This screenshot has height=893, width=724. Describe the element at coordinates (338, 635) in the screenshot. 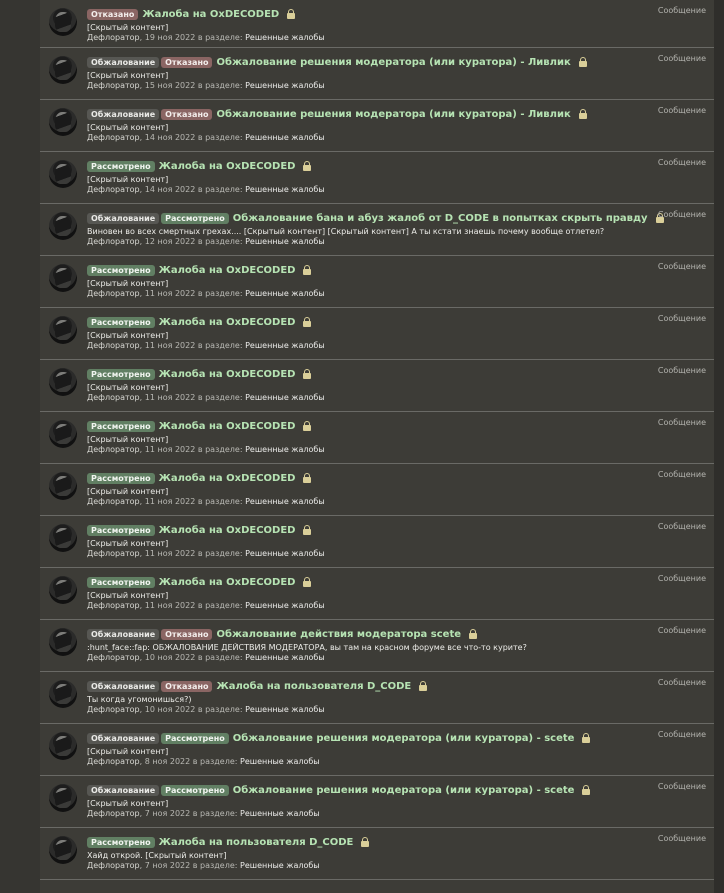

I see `thread-title-link: Обжалование действия модератора scete` at that location.